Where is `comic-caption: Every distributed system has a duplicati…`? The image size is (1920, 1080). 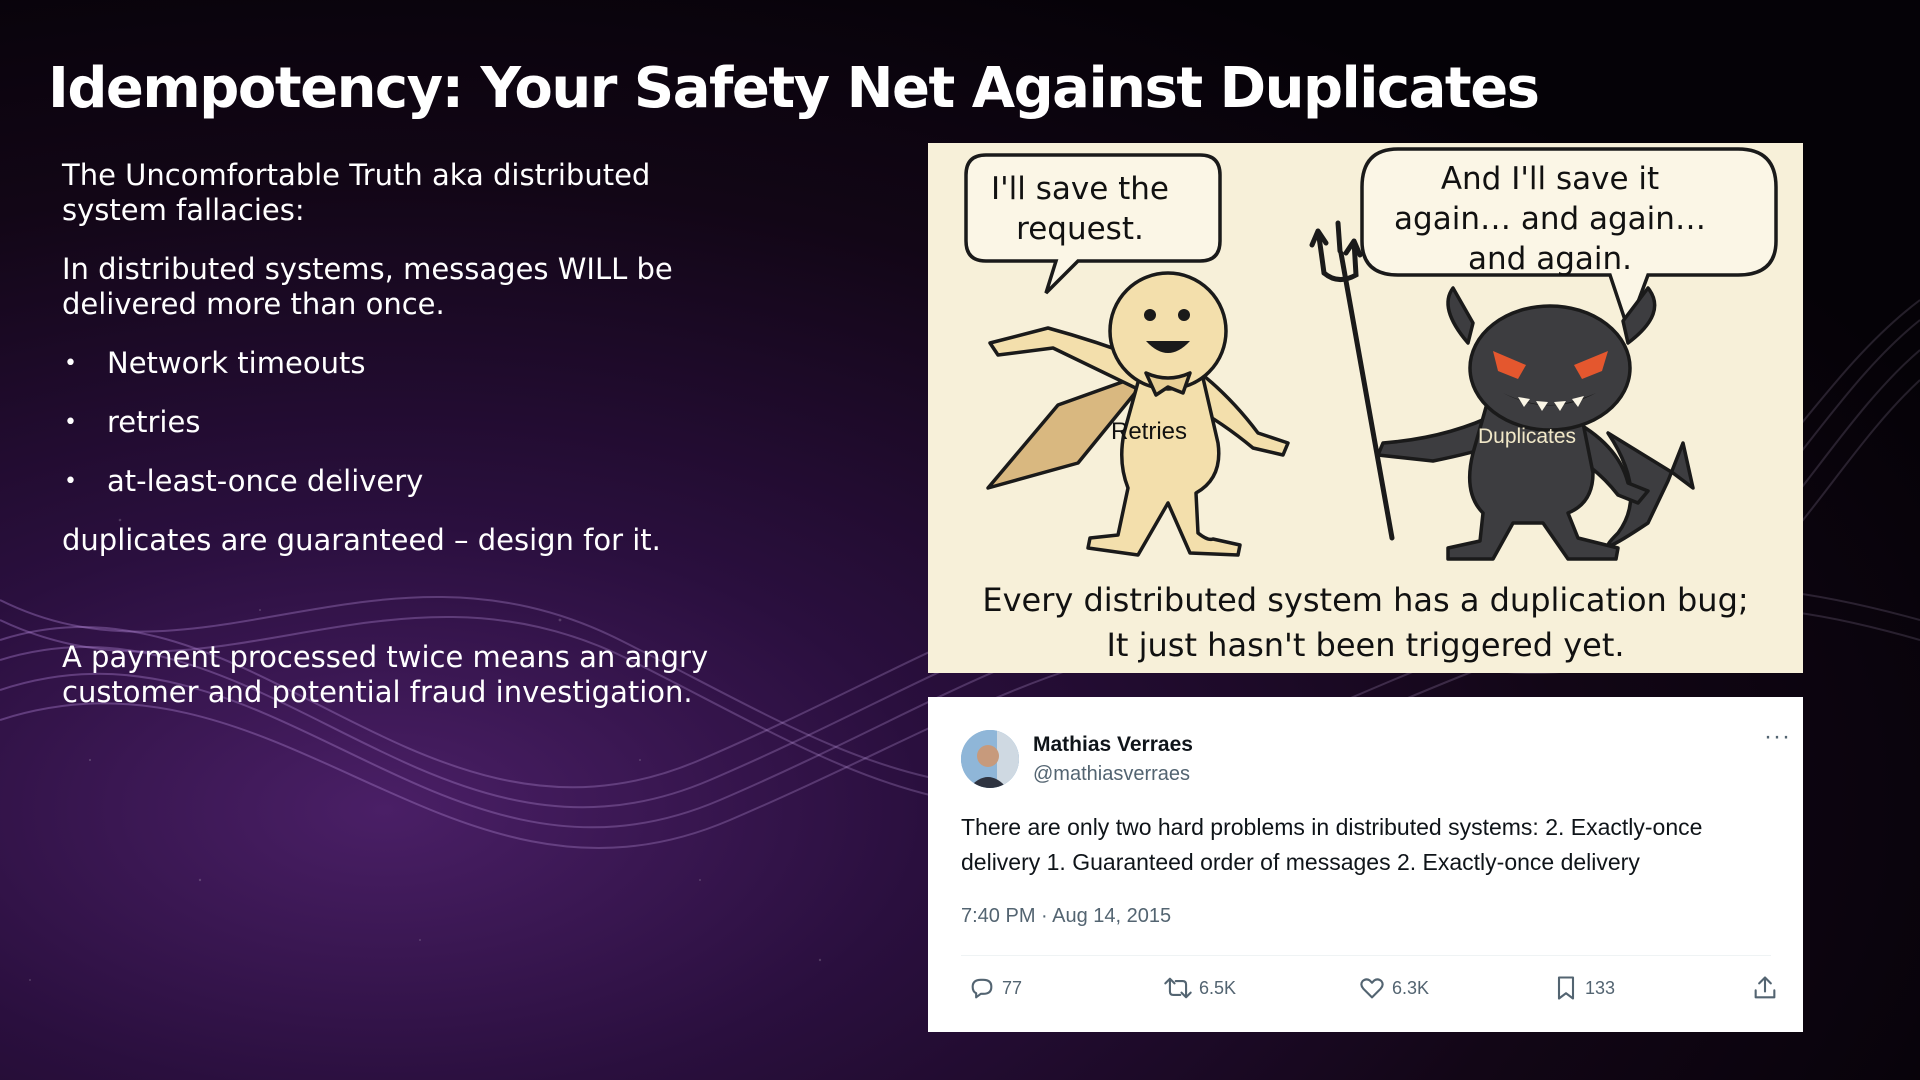
comic-caption: Every distributed system has a duplicati… is located at coordinates (1365, 623).